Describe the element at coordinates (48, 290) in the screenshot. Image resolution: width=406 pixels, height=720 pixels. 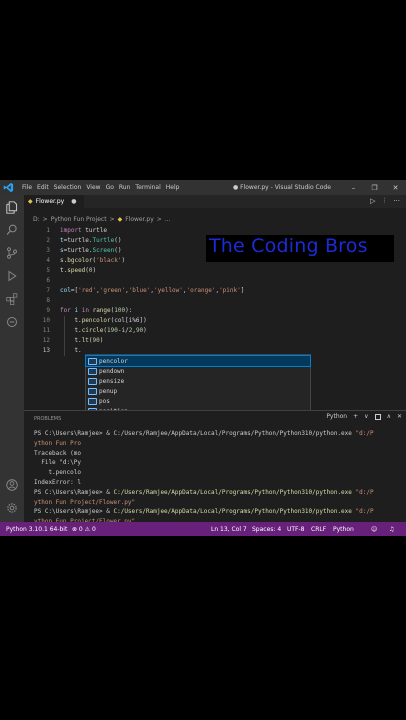
I see `line-number: 7` at that location.